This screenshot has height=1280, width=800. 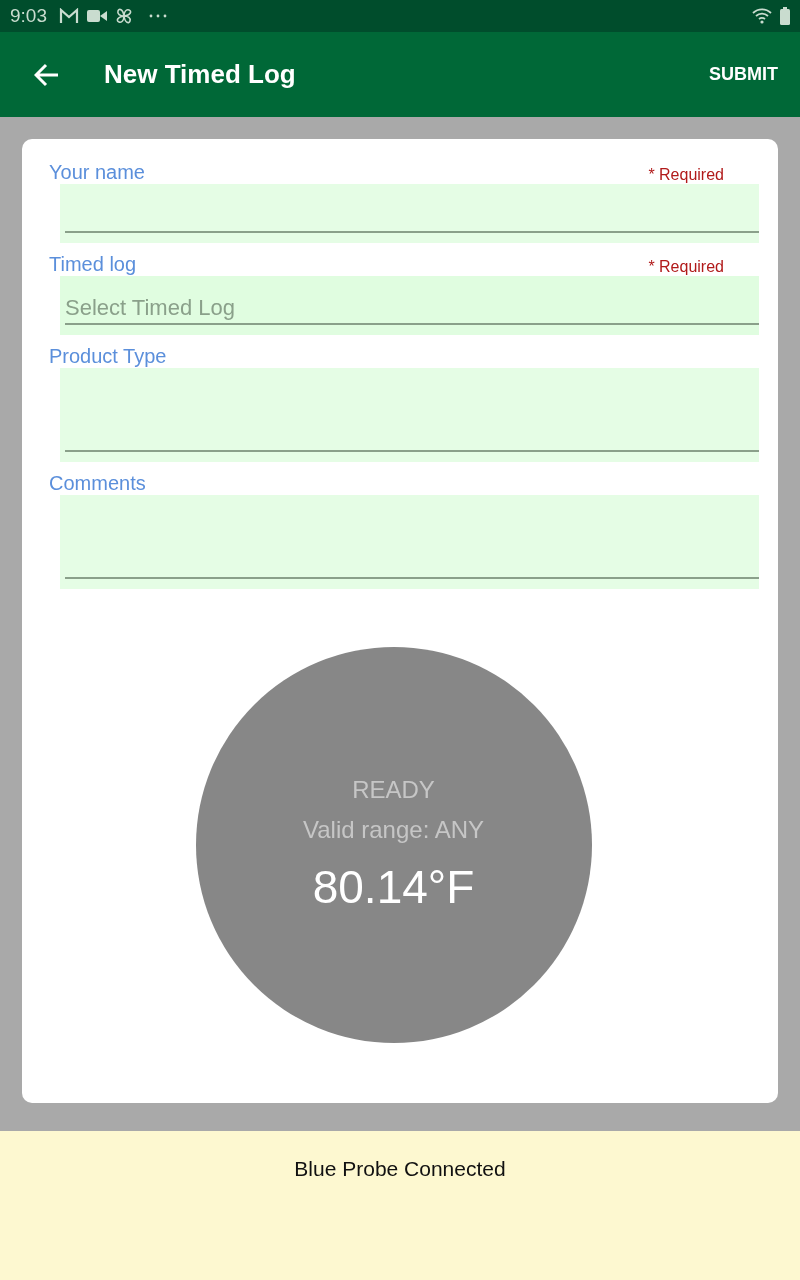 I want to click on temperature-reading: 80.14°F, so click(x=393, y=887).